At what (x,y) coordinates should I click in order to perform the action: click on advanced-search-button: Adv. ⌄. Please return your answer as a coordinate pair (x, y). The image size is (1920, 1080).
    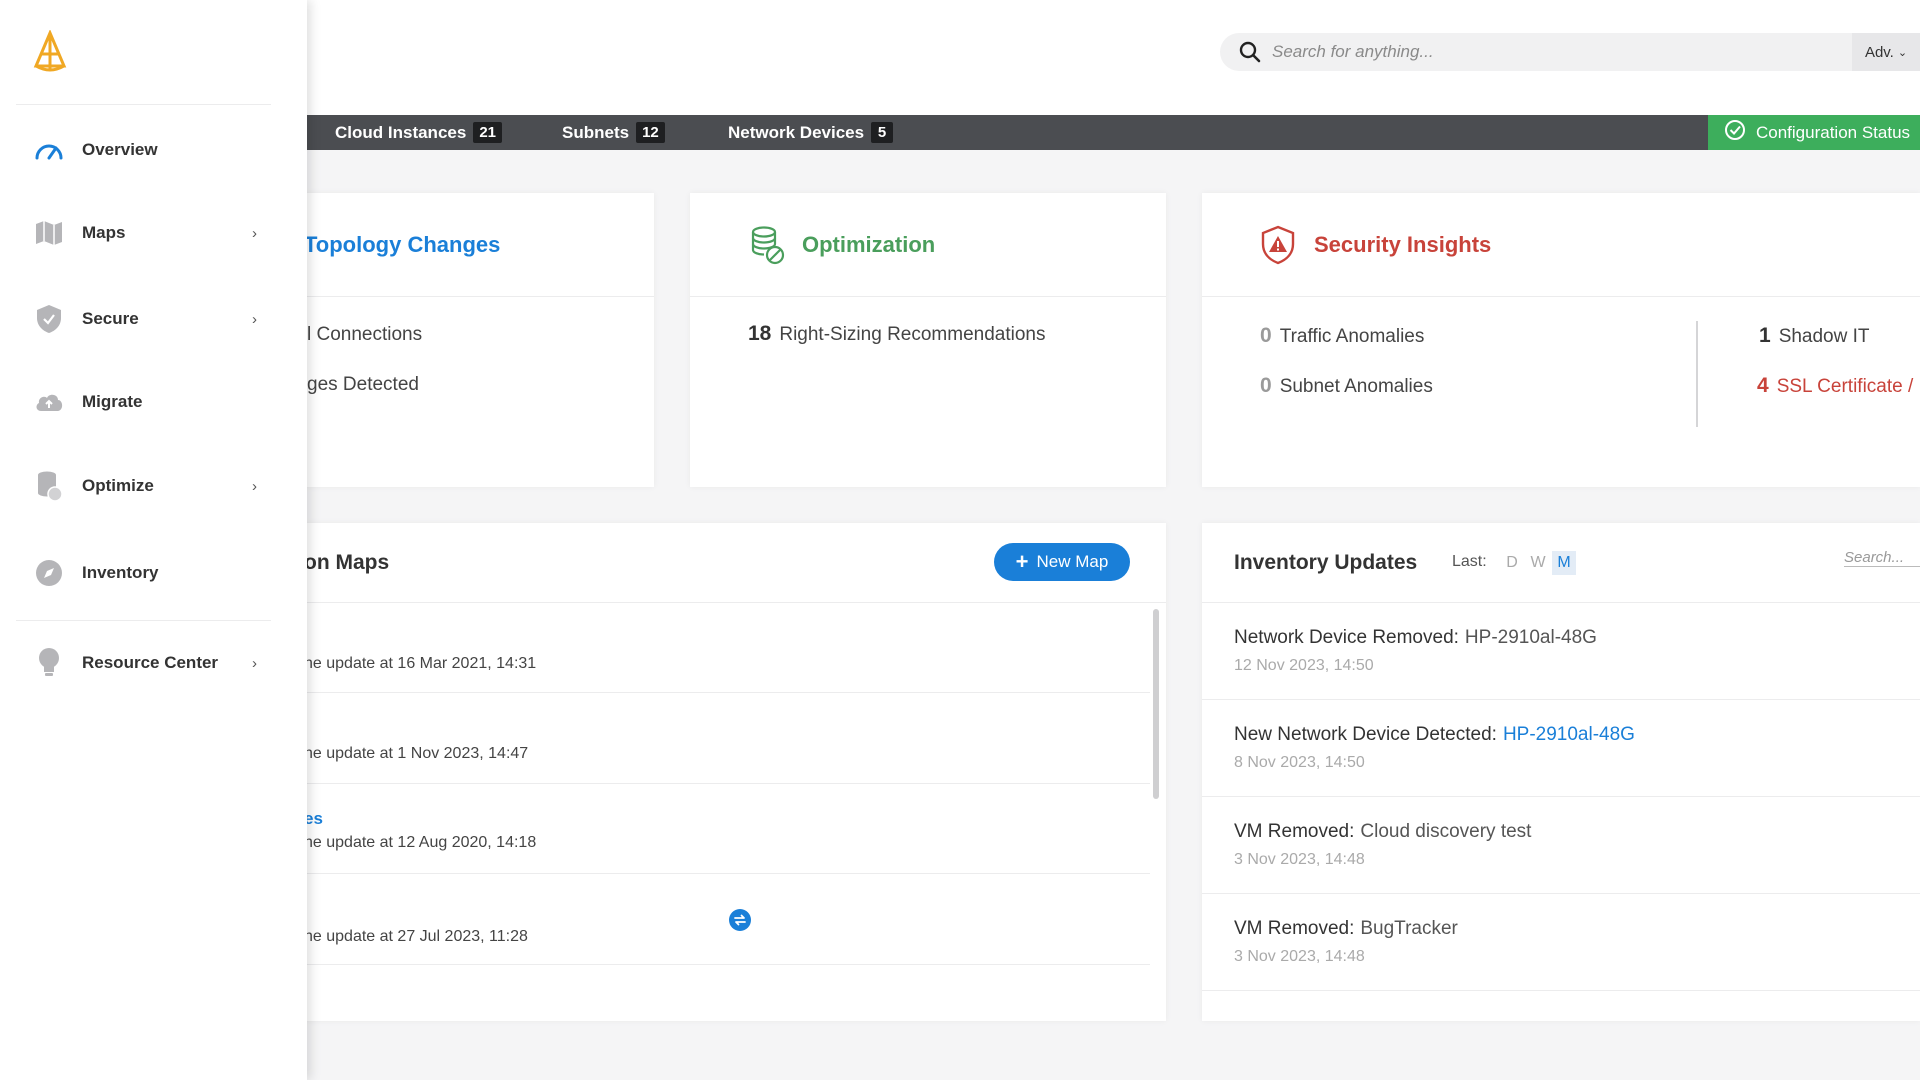
    Looking at the image, I should click on (1886, 52).